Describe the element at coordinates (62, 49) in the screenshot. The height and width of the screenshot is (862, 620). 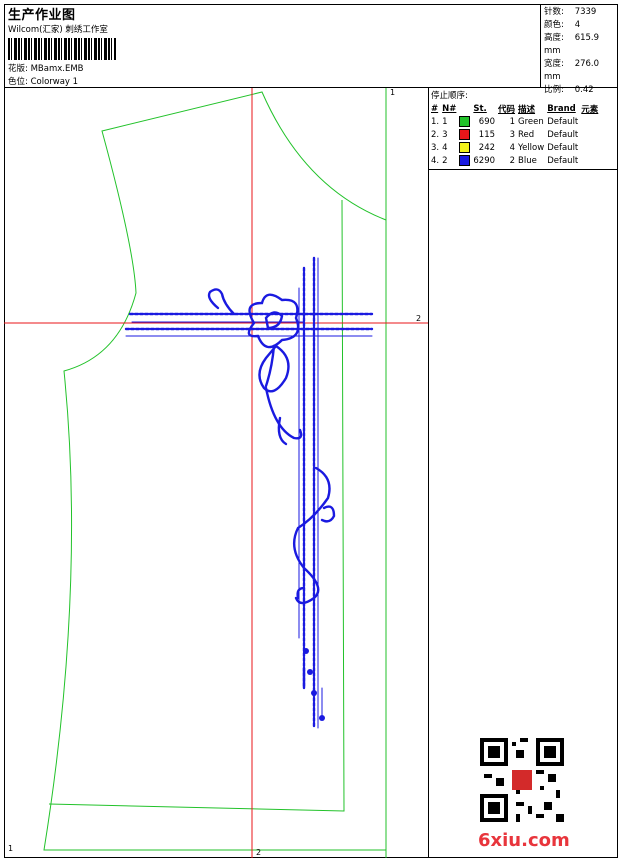
I see `barcode-image` at that location.